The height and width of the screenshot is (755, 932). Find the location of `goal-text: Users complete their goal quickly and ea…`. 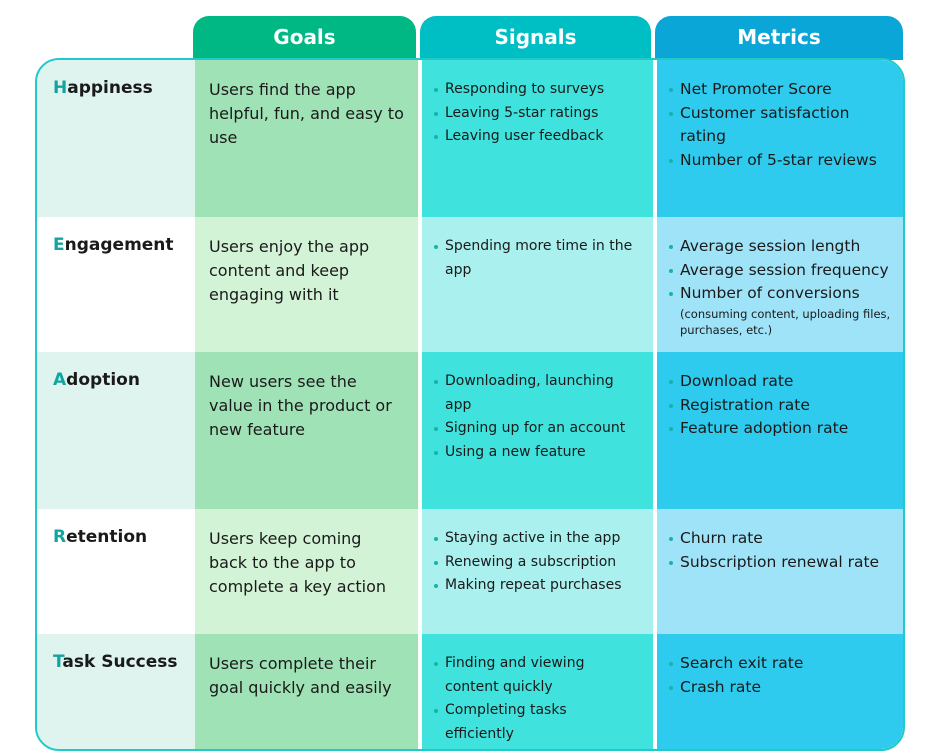

goal-text: Users complete their goal quickly and ea… is located at coordinates (300, 675).